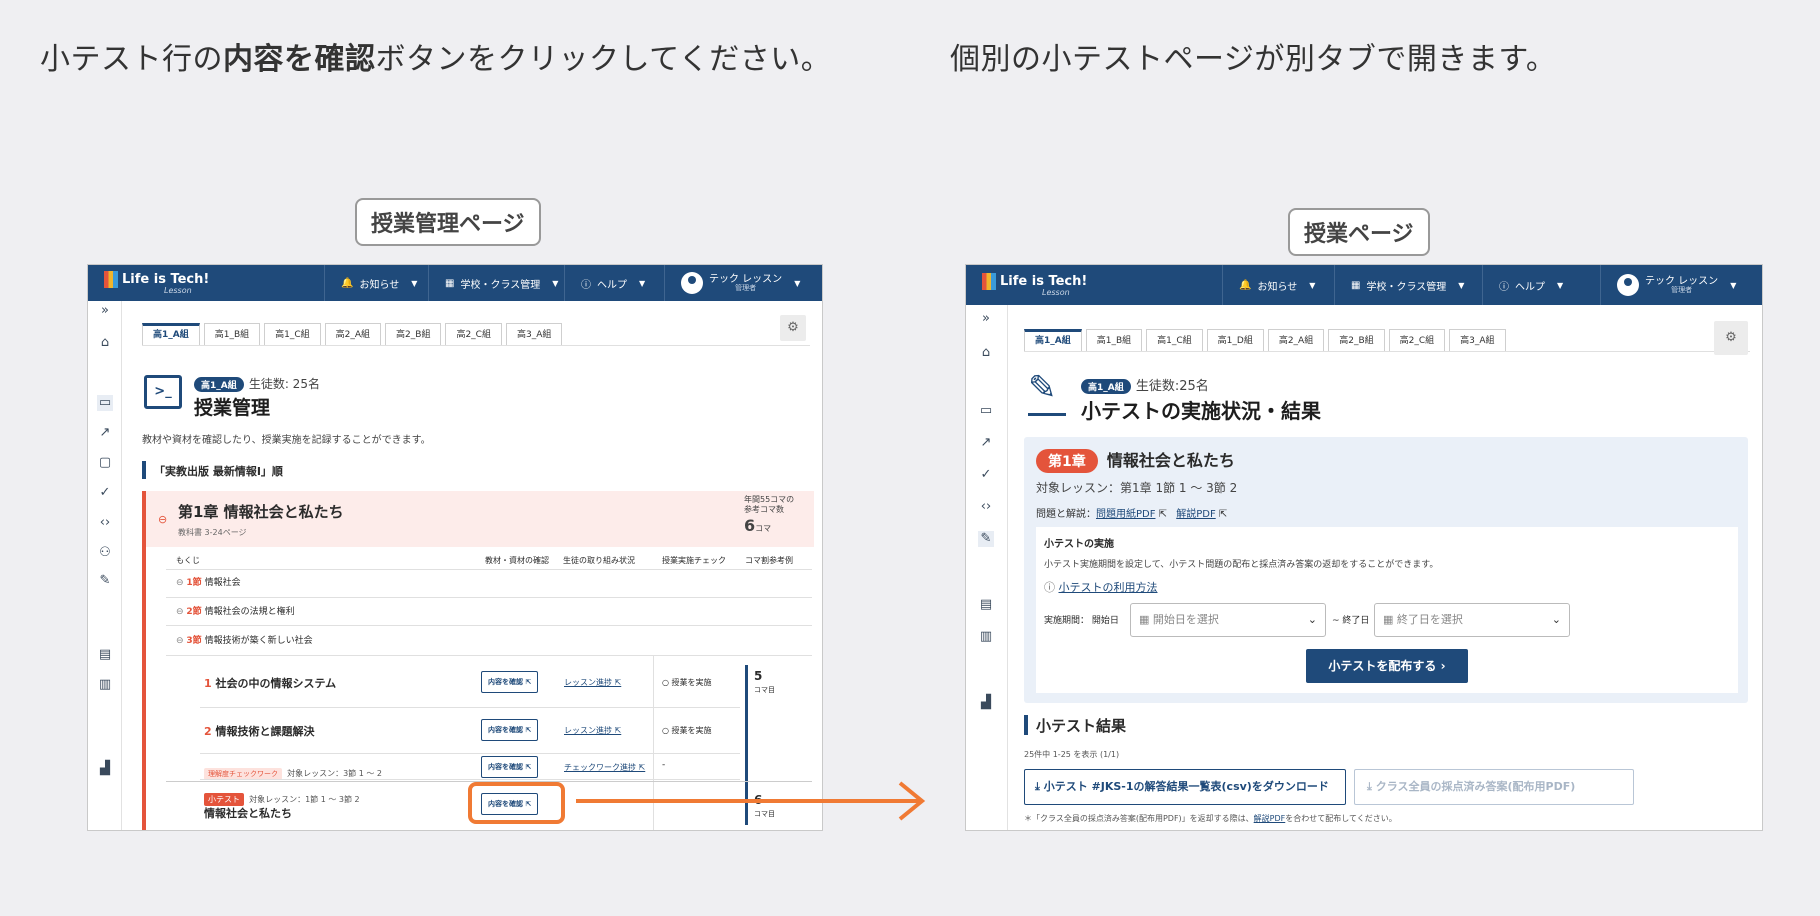 The image size is (1820, 916). I want to click on help-icon: ⓘ, so click(1504, 287).